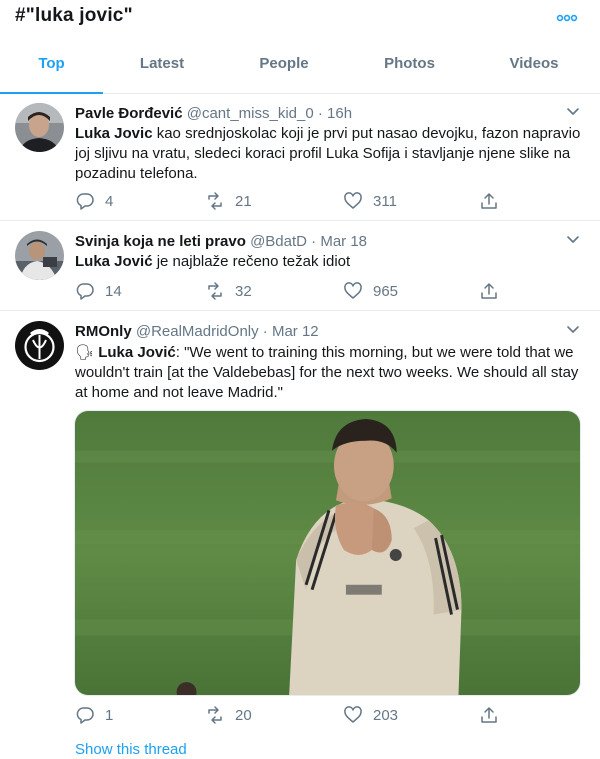  I want to click on author-handle: @RealMadridOnly, so click(197, 331).